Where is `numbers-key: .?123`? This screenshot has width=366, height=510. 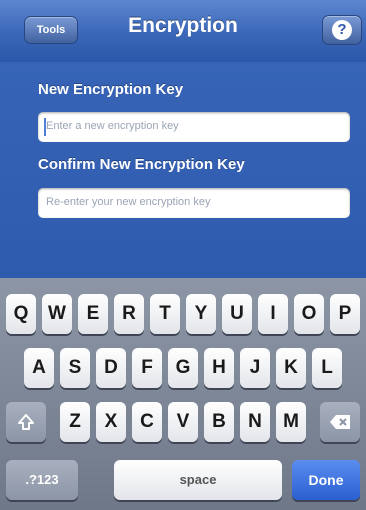
numbers-key: .?123 is located at coordinates (42, 480).